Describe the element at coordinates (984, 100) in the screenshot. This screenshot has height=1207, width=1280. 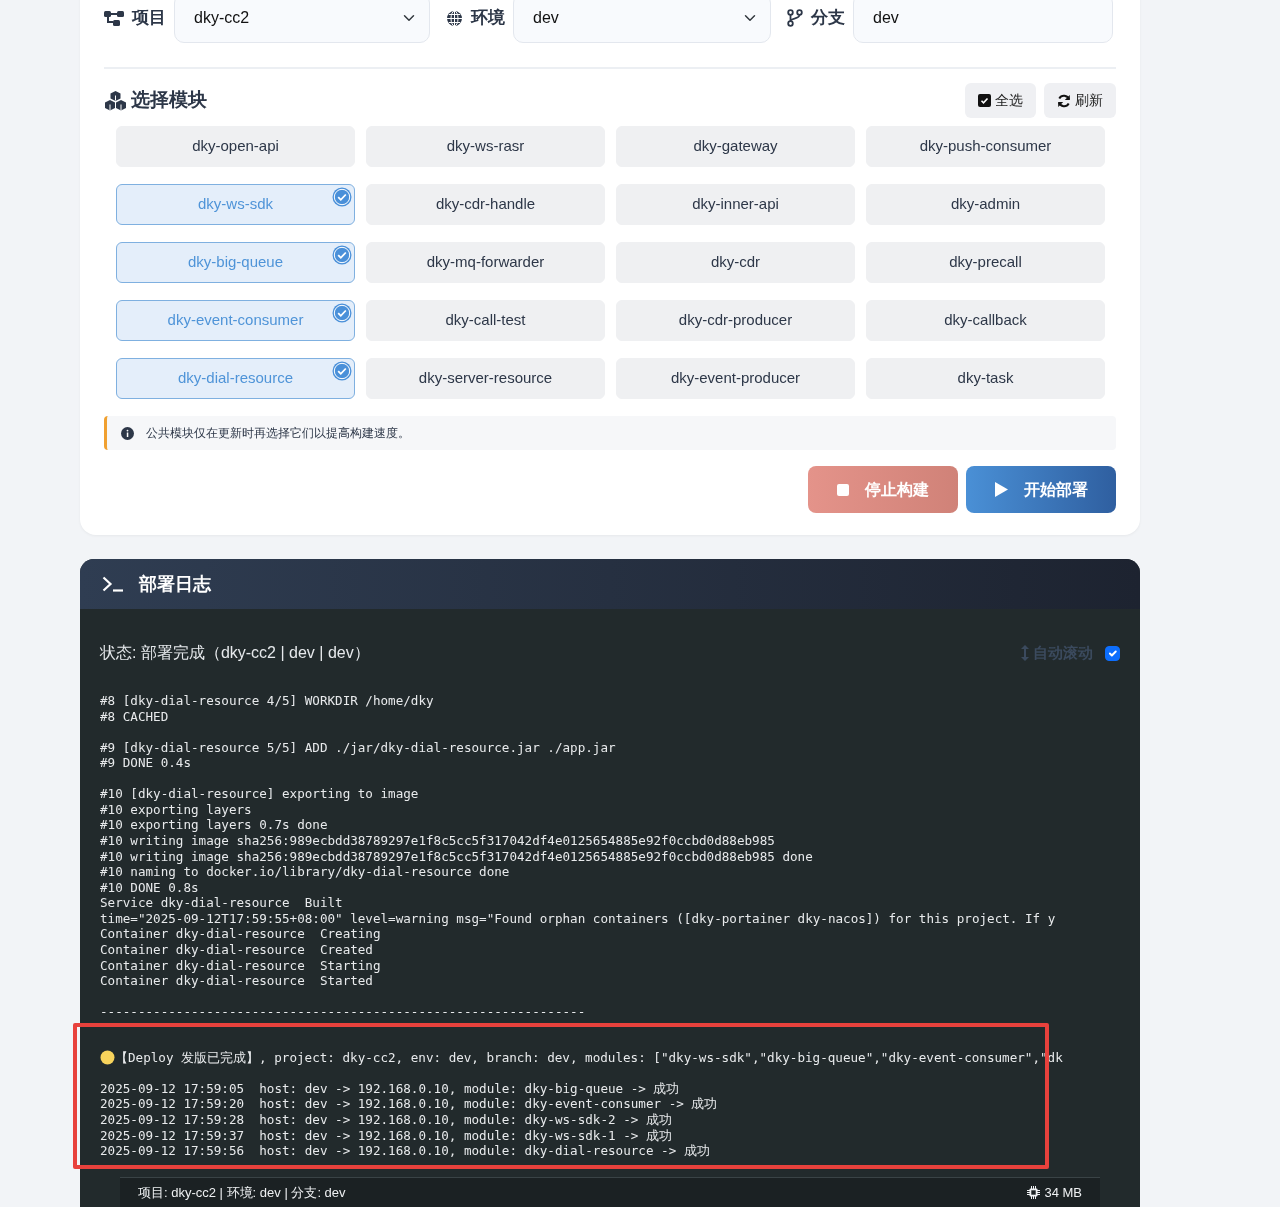
I see `checkbox-icon` at that location.